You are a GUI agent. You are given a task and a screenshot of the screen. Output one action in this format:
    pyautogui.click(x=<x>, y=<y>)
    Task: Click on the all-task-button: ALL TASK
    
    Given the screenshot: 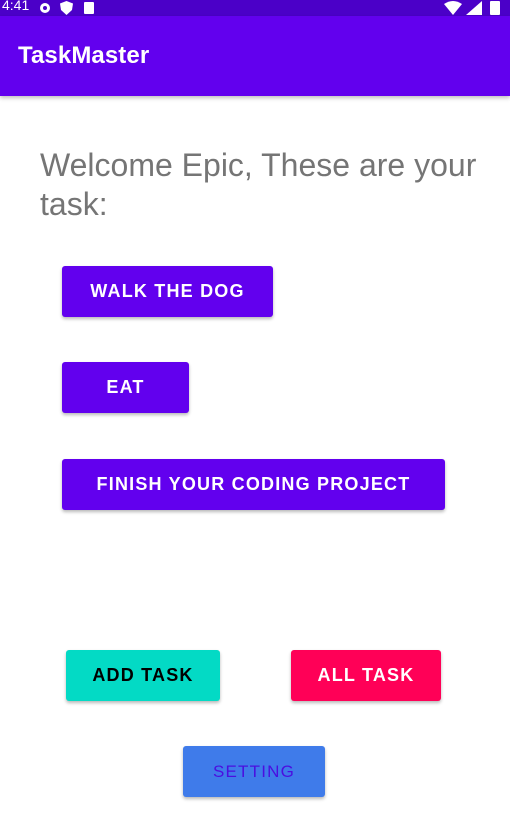 What is the action you would take?
    pyautogui.click(x=366, y=675)
    